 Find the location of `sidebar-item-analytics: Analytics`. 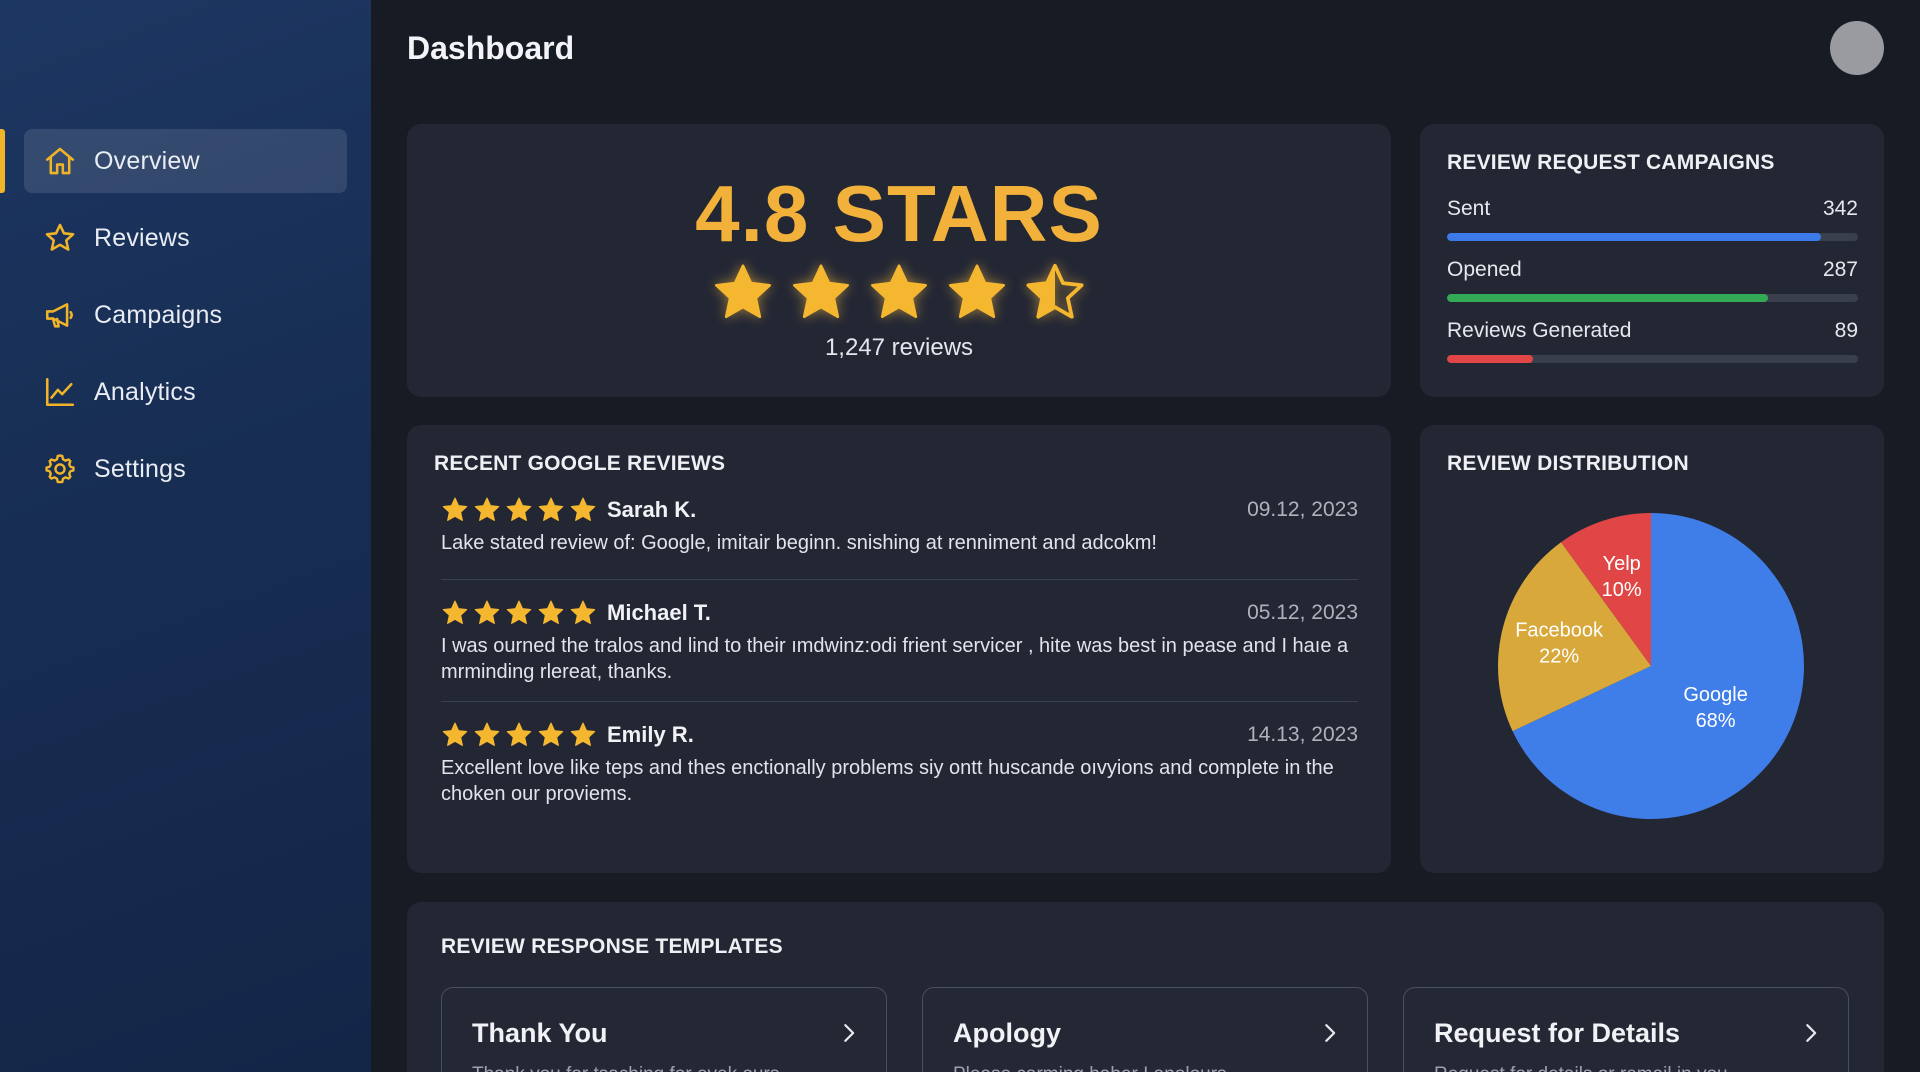

sidebar-item-analytics: Analytics is located at coordinates (185, 392).